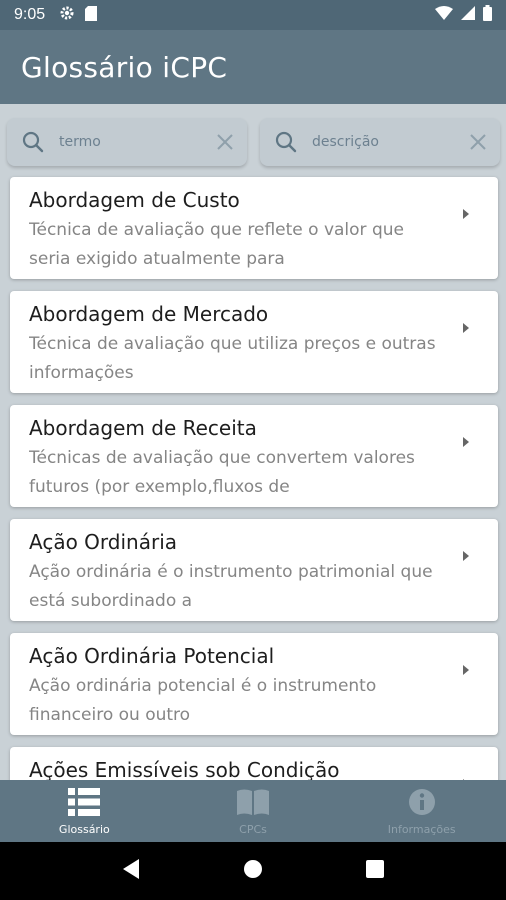 The height and width of the screenshot is (900, 506). Describe the element at coordinates (30, 14) in the screenshot. I see `status-time: 9:05` at that location.